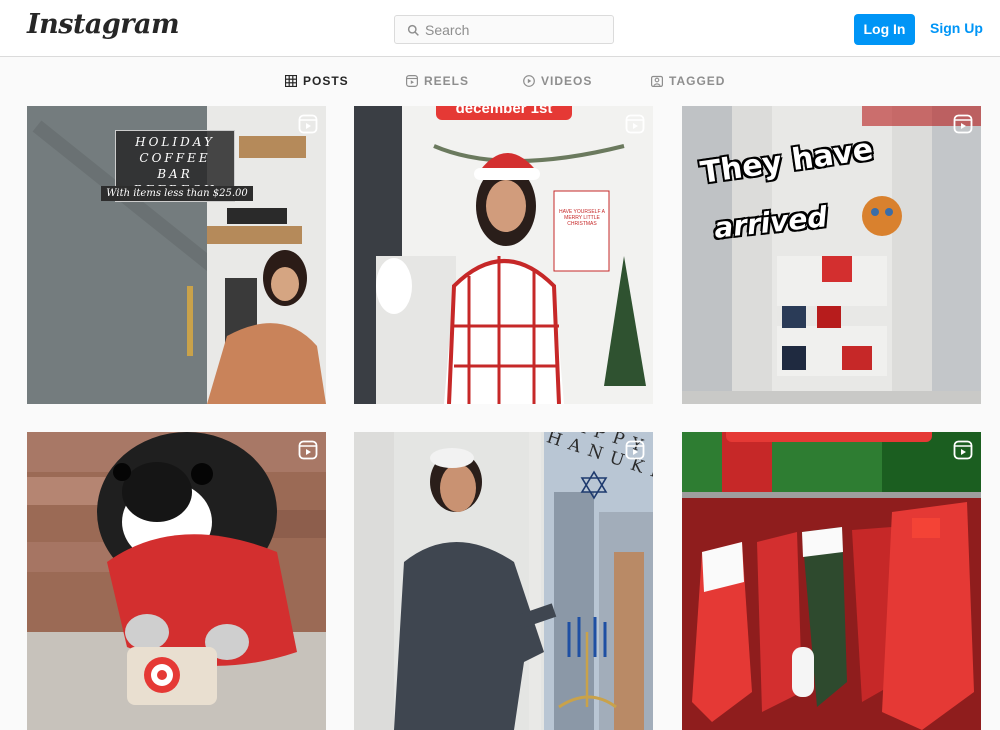 This screenshot has height=730, width=1000. What do you see at coordinates (567, 81) in the screenshot?
I see `tab-videos-label: VIDEOS` at bounding box center [567, 81].